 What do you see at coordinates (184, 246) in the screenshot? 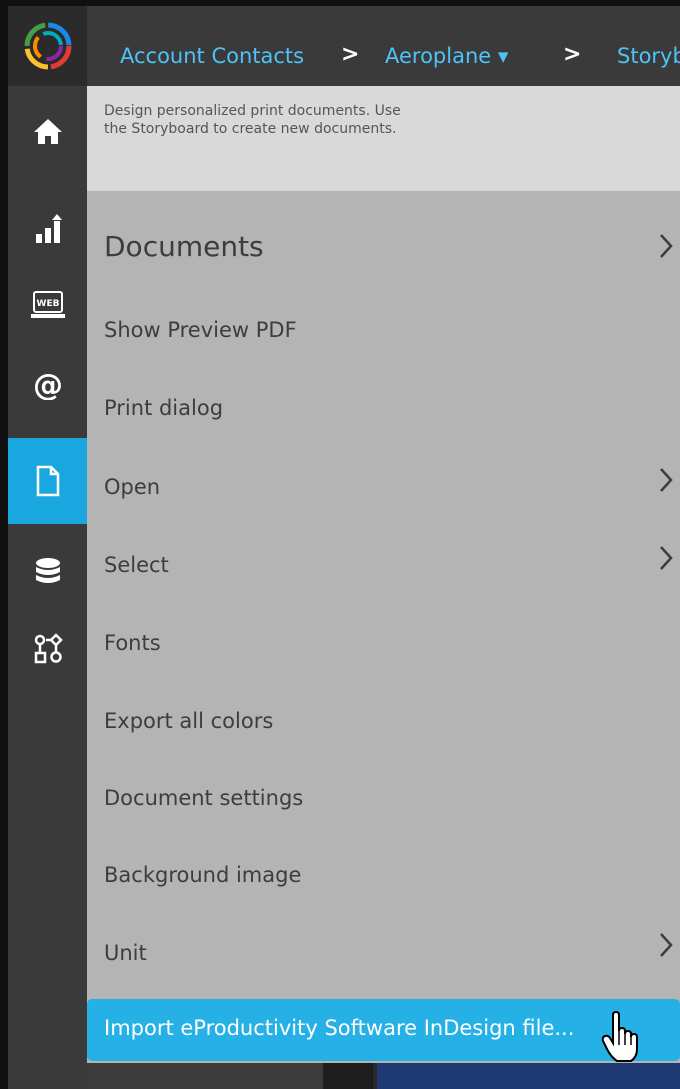
I see `menu-heading-documents: Documents` at bounding box center [184, 246].